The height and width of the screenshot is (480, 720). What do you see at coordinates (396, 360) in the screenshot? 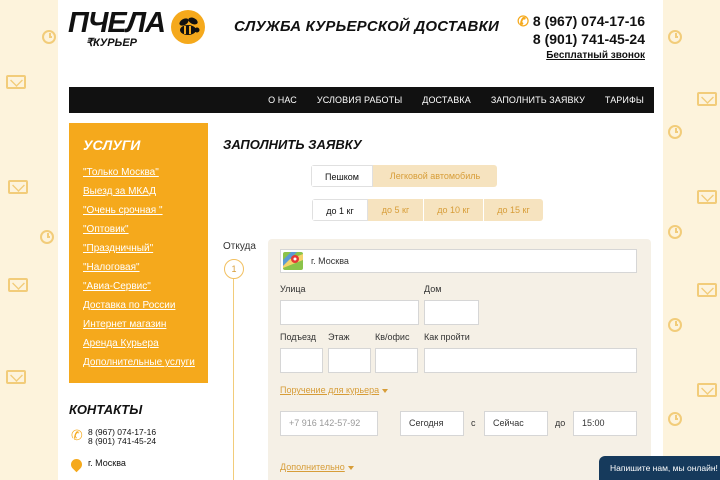
I see `apartment-input` at bounding box center [396, 360].